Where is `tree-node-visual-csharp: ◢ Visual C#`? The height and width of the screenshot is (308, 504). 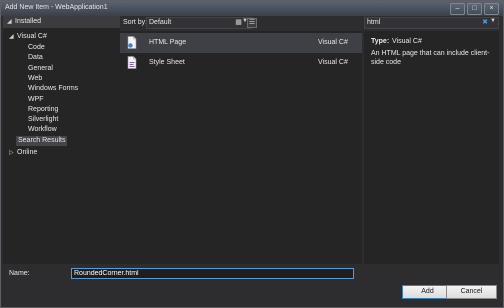 tree-node-visual-csharp: ◢ Visual C# is located at coordinates (28, 37).